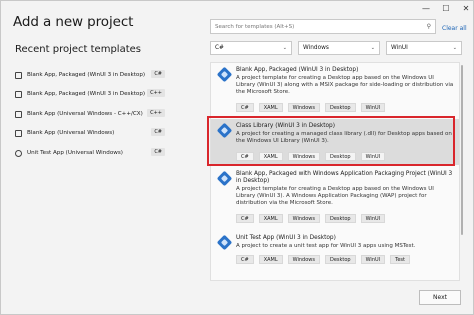  I want to click on search-placeholder: Search for templates (Alt+S), so click(255, 26).